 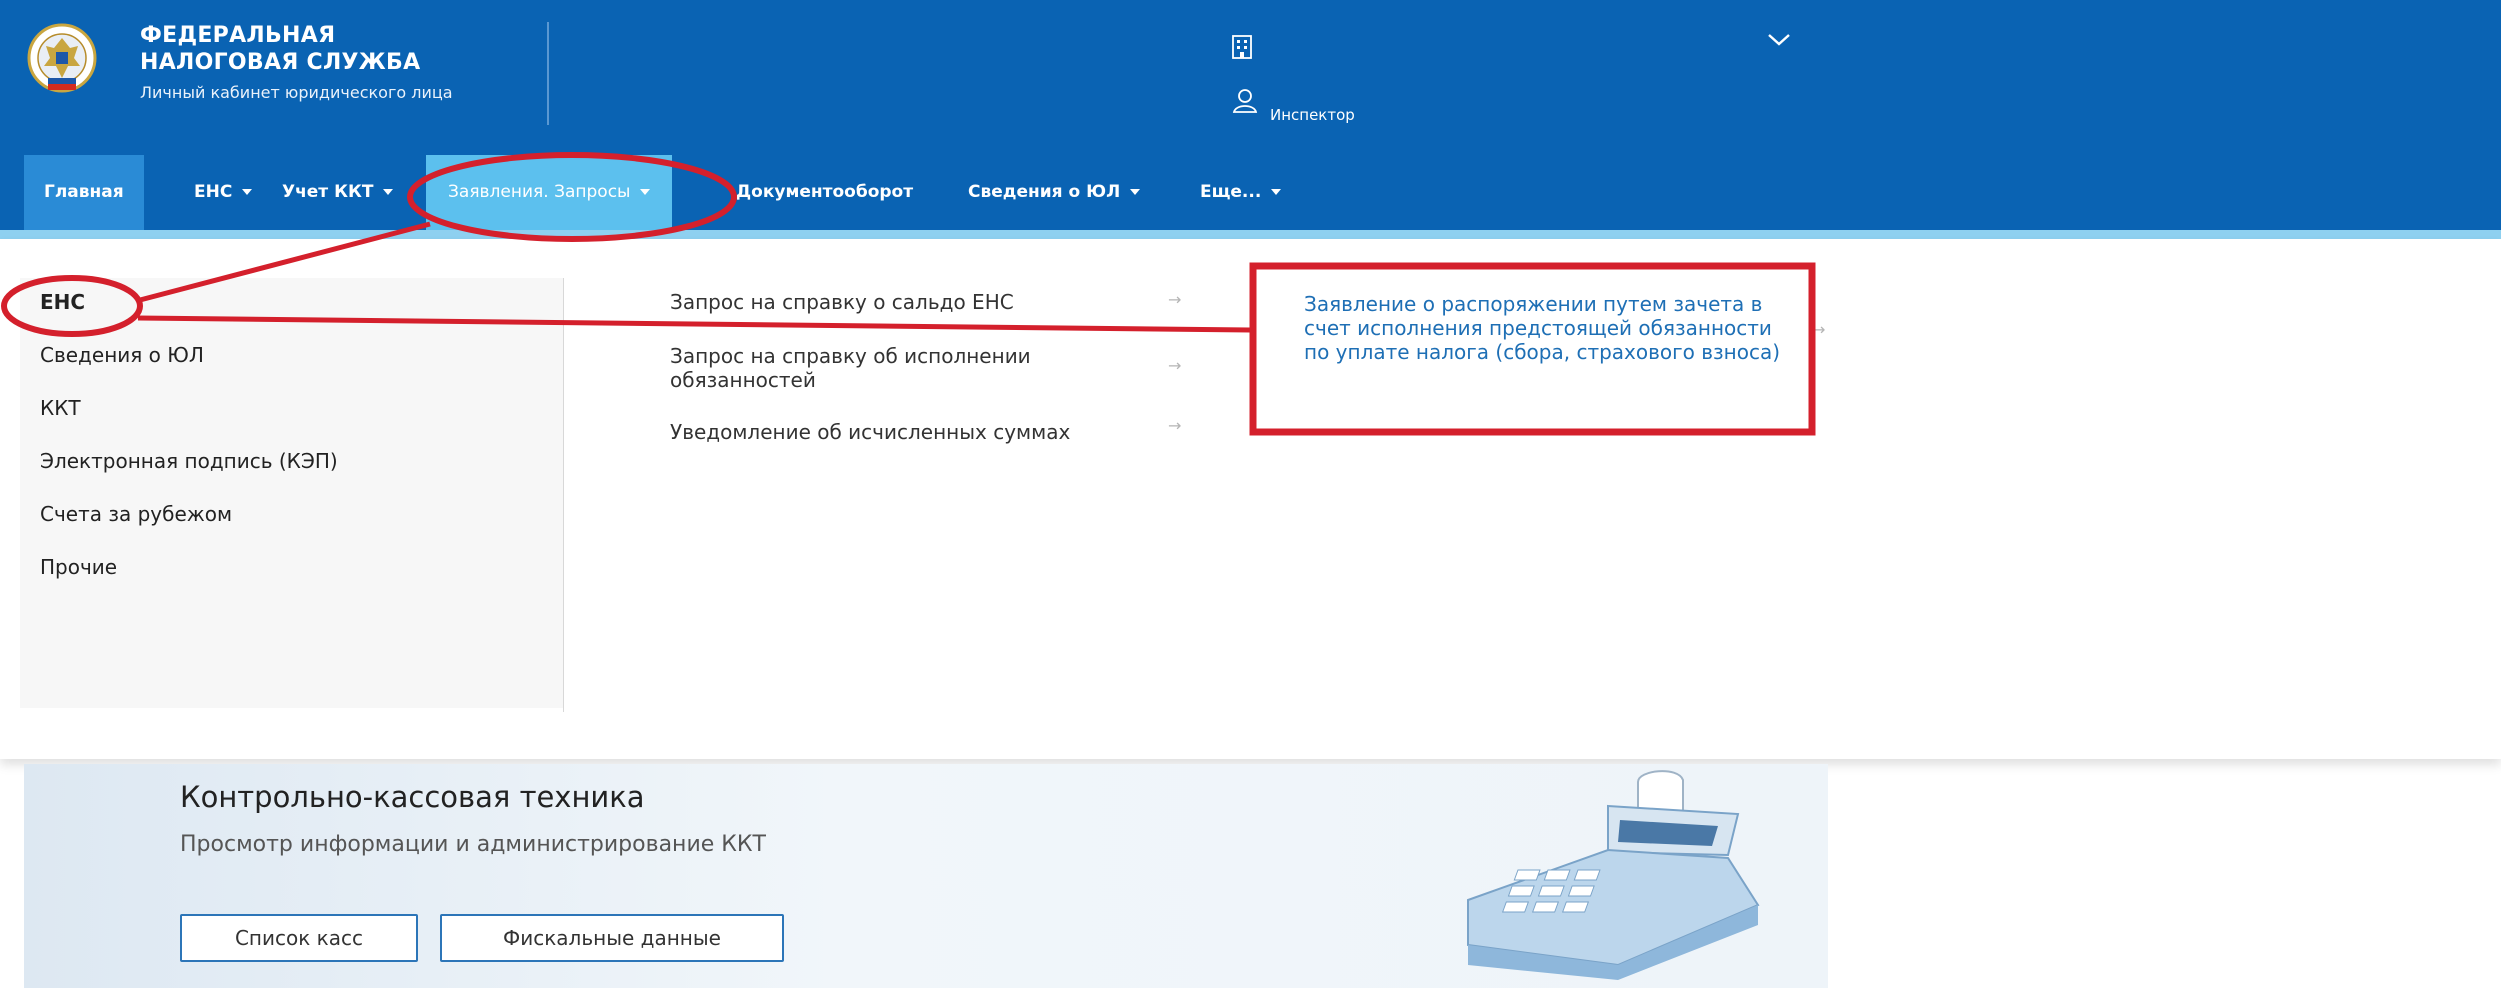 I want to click on chevron-down-icon, so click(x=1779, y=39).